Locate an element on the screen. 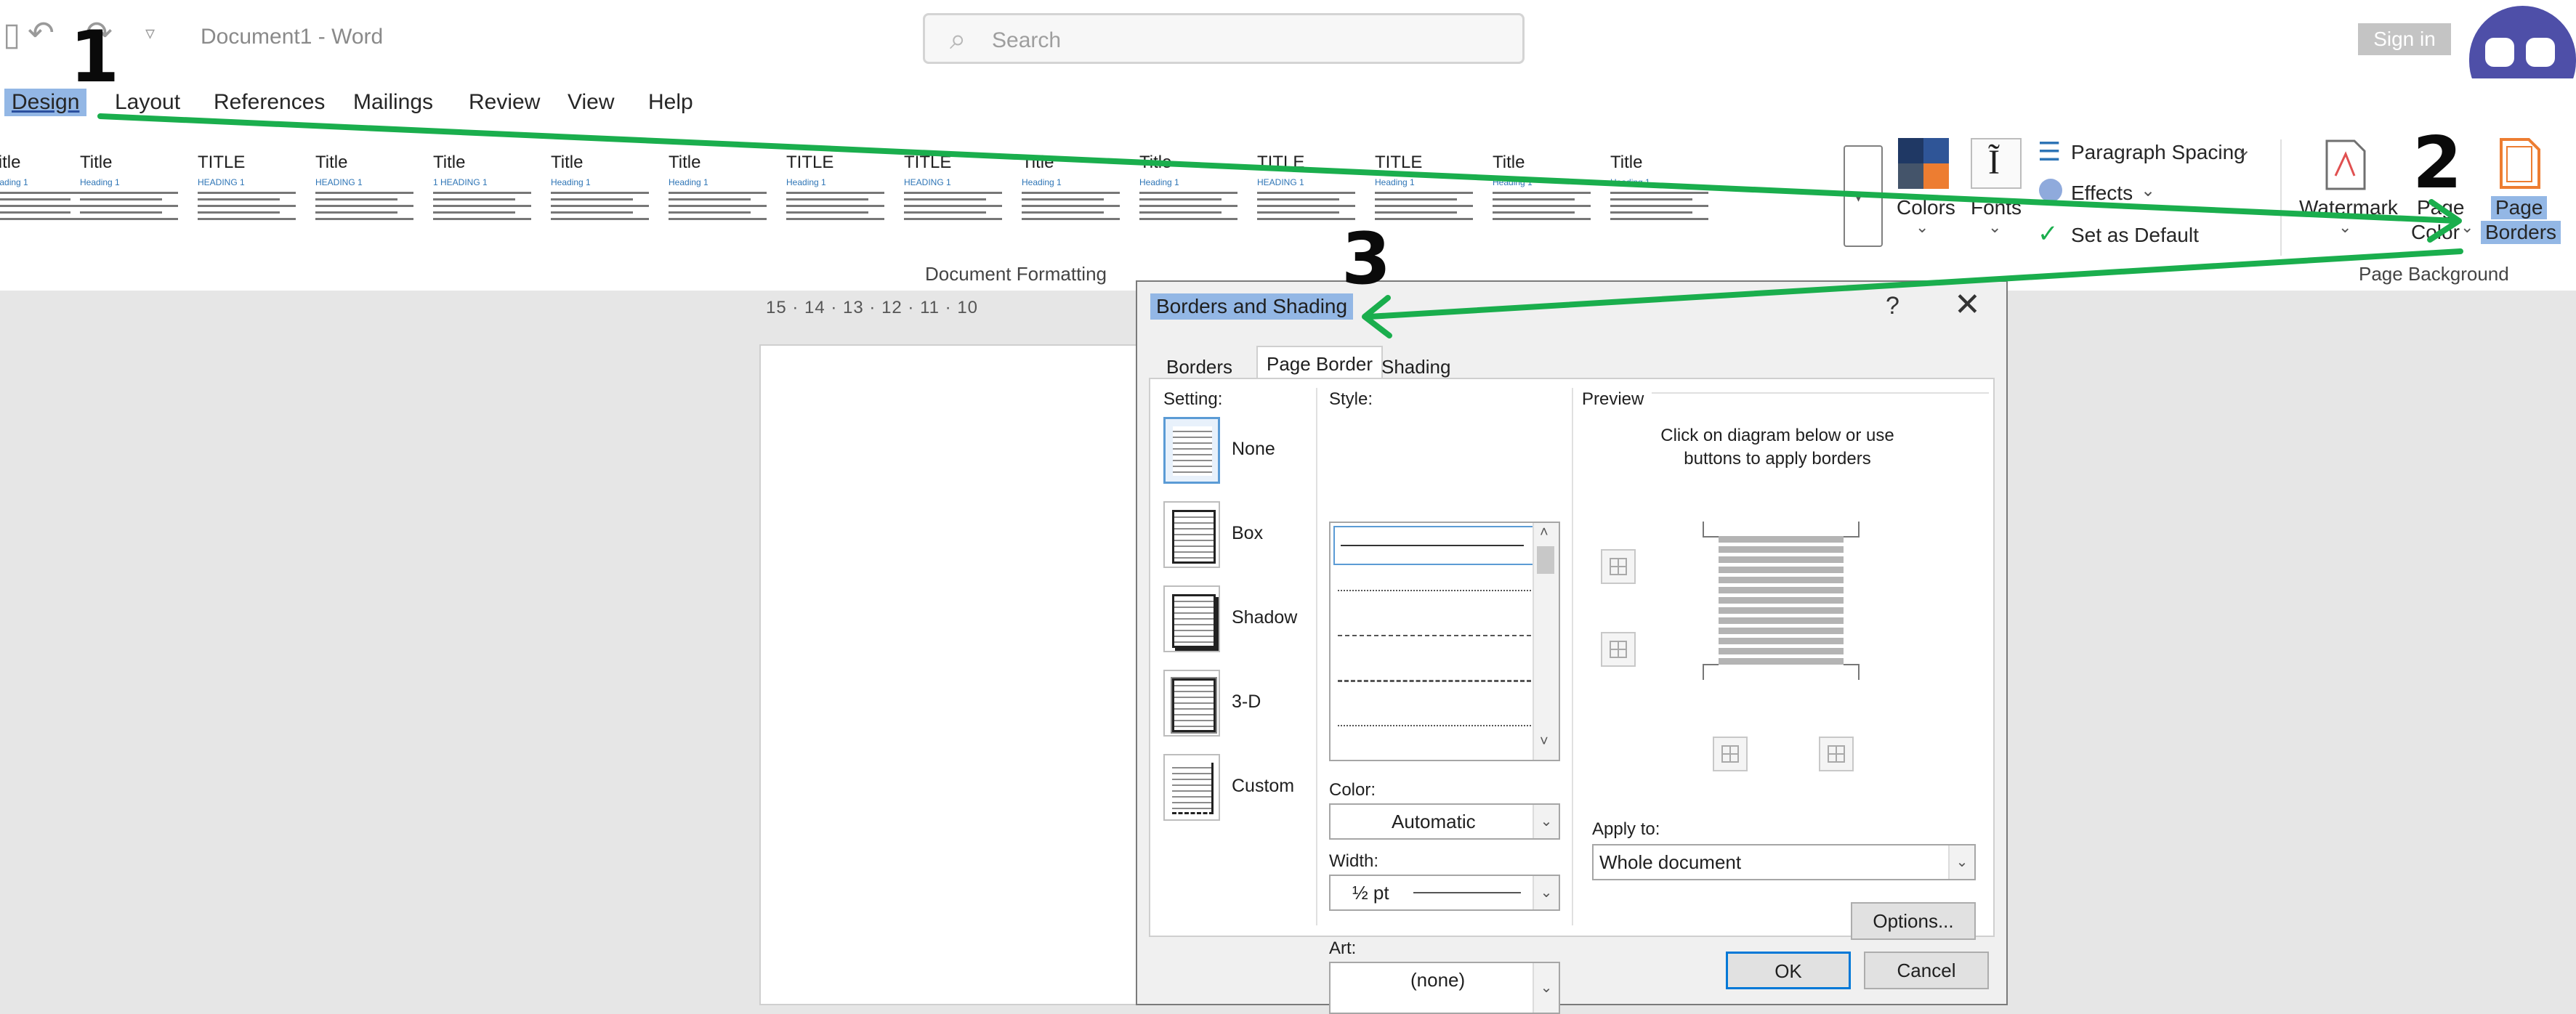 The height and width of the screenshot is (1014, 2576). art-dropdown: (none) ⌄ is located at coordinates (1445, 988).